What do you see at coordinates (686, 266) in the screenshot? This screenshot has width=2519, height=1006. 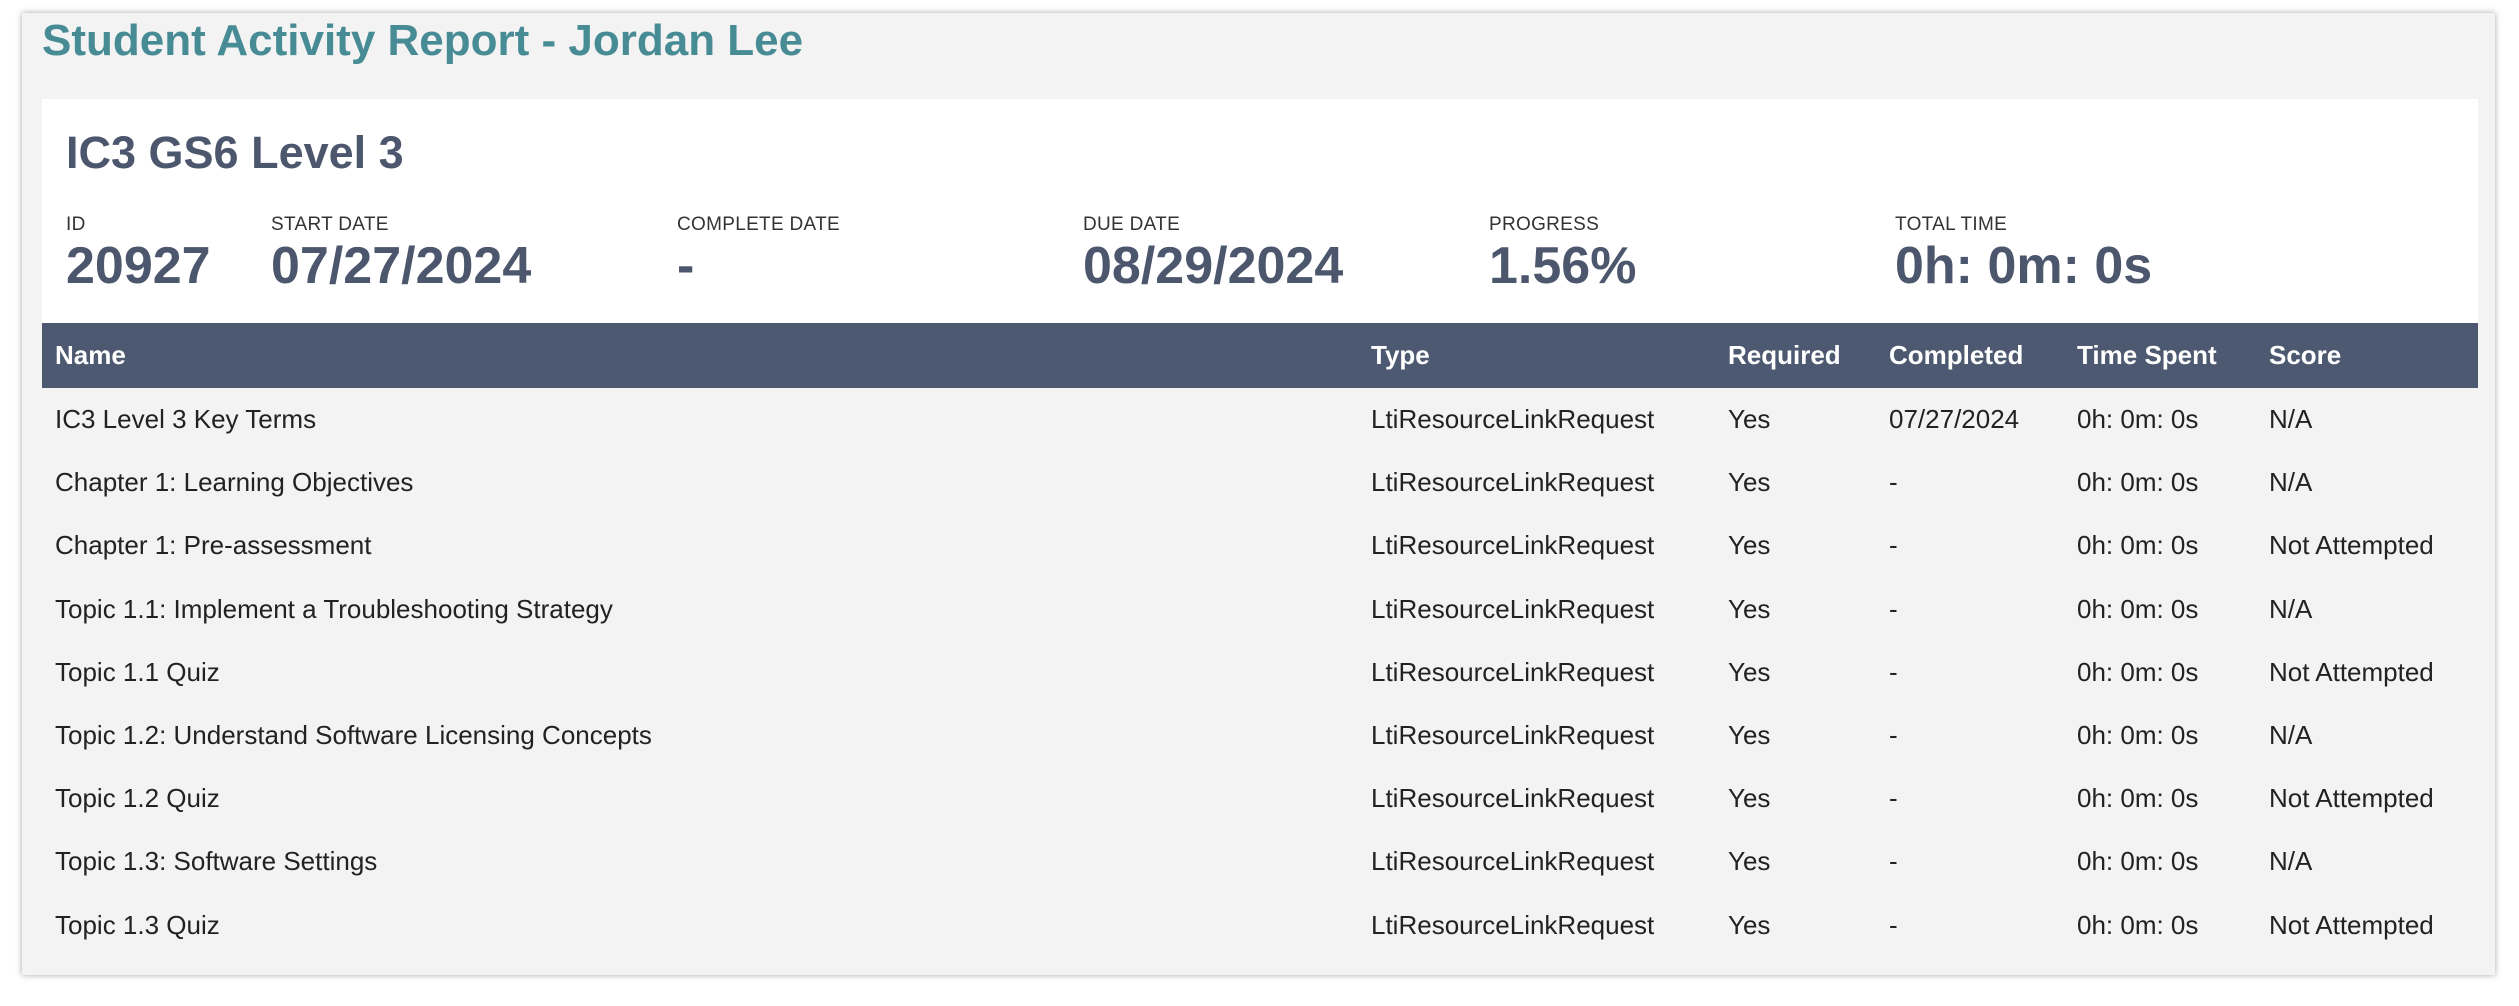 I see `stat-complete-date-value: -` at bounding box center [686, 266].